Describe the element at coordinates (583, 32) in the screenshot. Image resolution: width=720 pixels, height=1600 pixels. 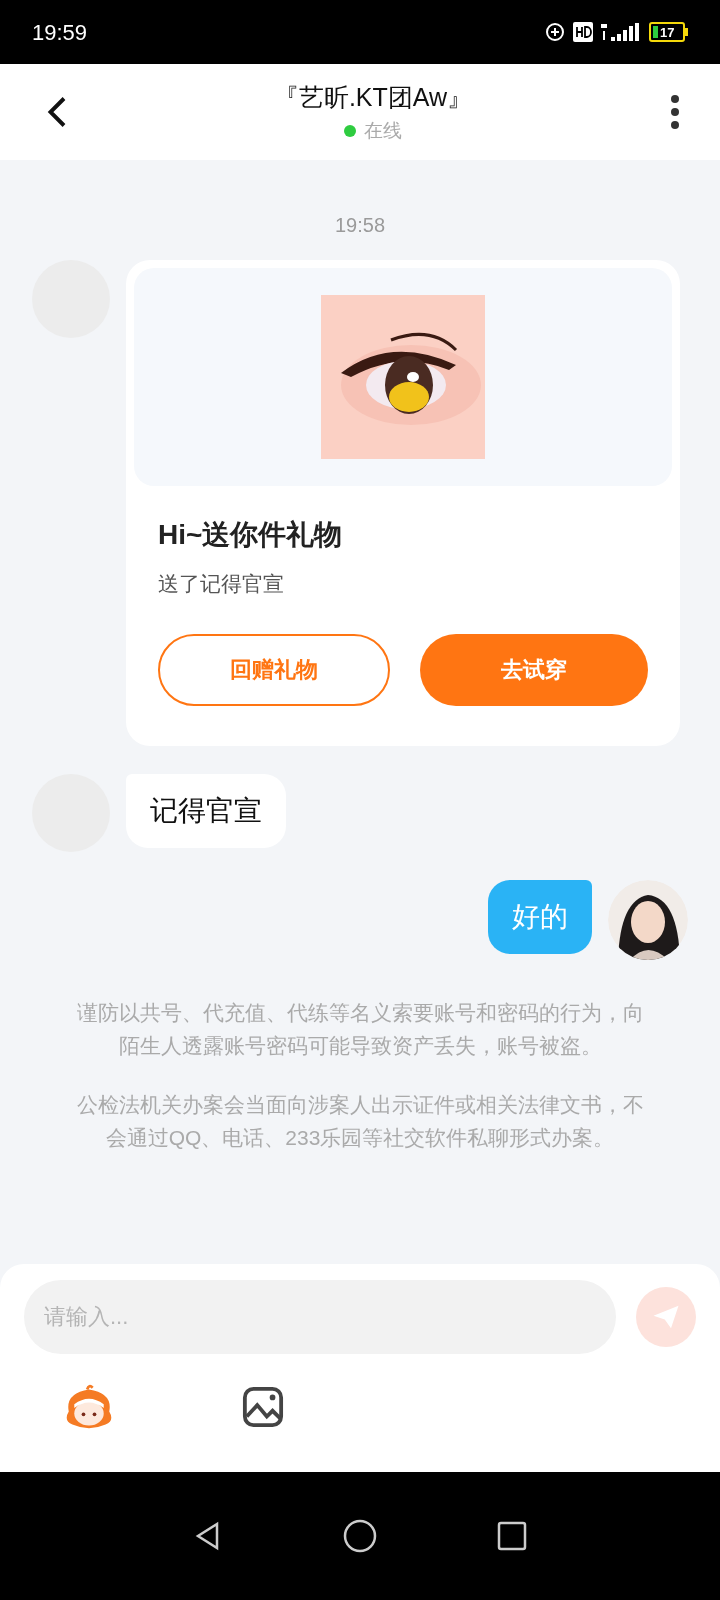
I see `hd-icon` at that location.